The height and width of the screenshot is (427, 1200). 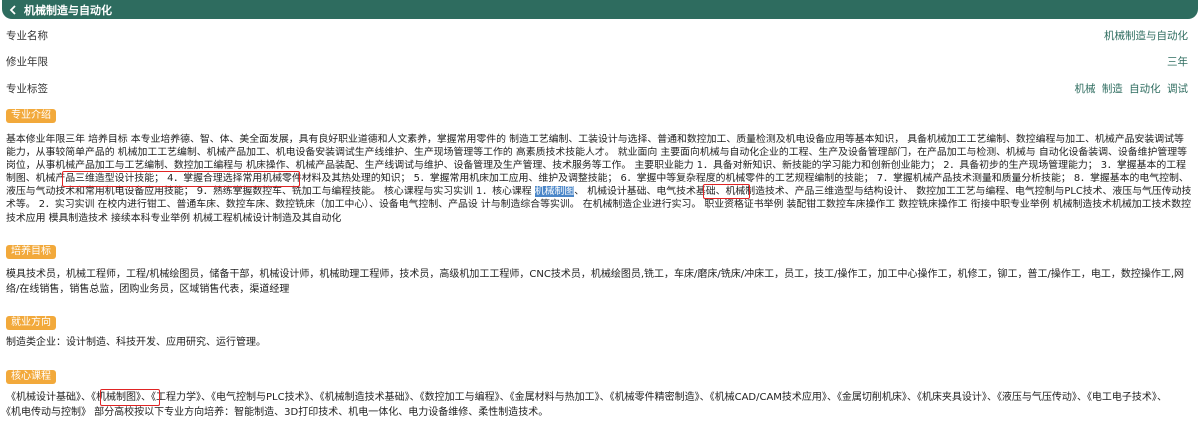 I want to click on course-item: 《机械CAD/CAM技术应用》, so click(x=768, y=397).